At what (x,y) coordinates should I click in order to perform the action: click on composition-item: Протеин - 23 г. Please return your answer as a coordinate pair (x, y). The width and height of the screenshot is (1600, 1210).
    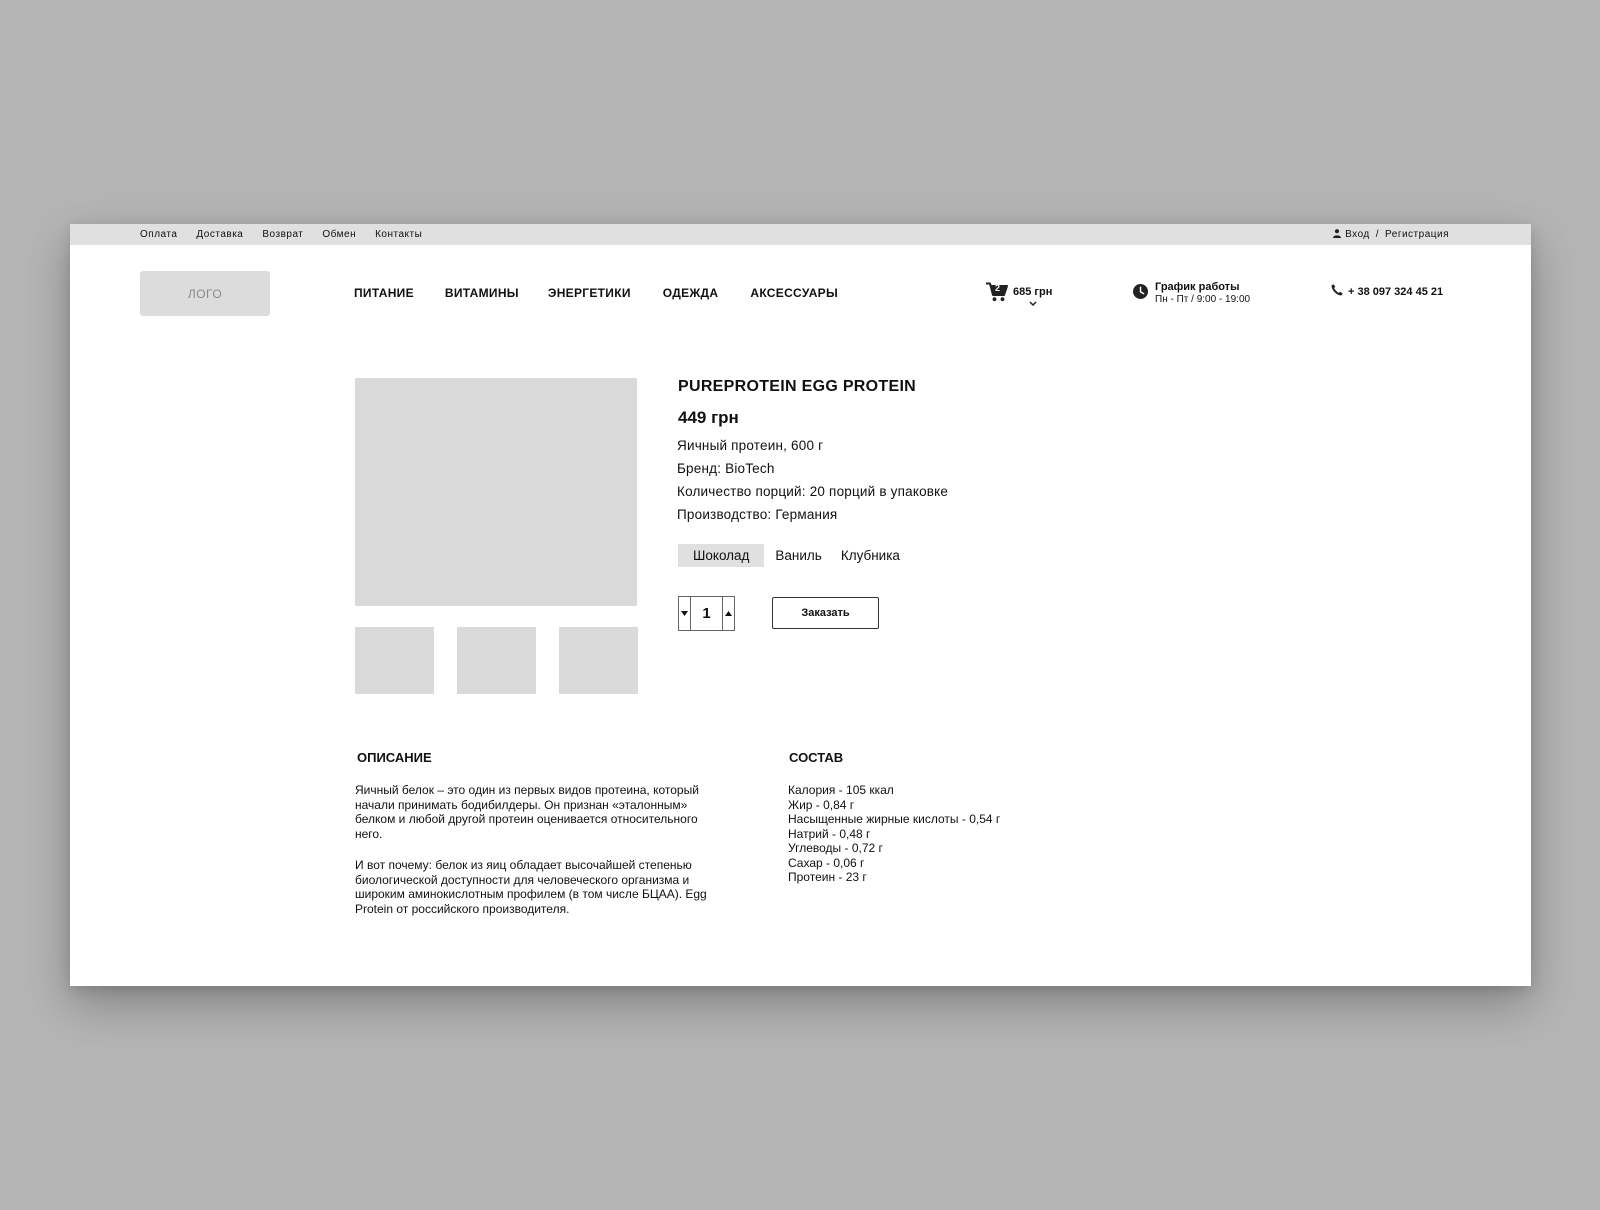
    Looking at the image, I should click on (827, 877).